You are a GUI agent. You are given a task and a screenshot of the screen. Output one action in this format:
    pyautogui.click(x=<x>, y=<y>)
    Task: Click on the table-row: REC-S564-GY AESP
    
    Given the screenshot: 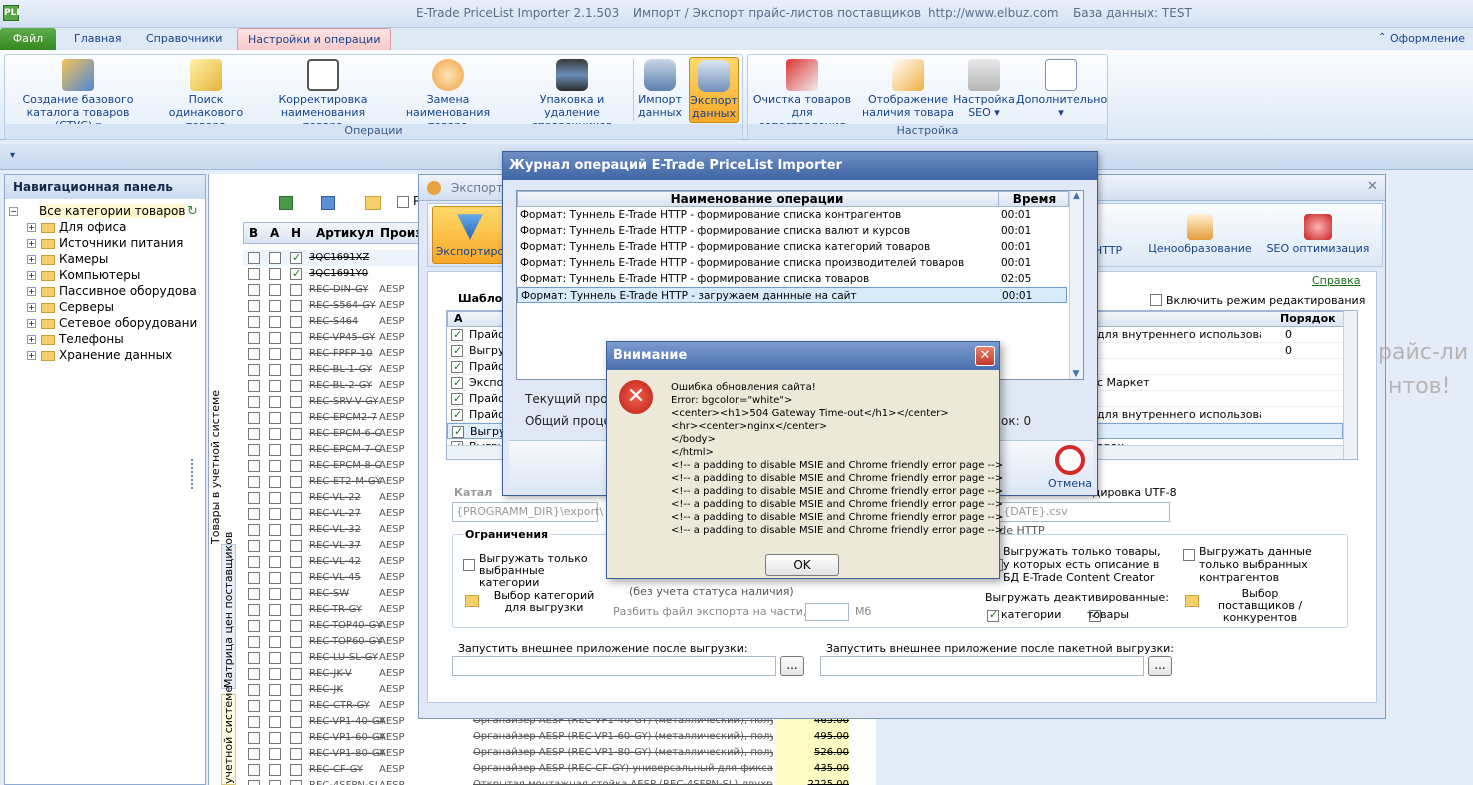 What is the action you would take?
    pyautogui.click(x=334, y=306)
    